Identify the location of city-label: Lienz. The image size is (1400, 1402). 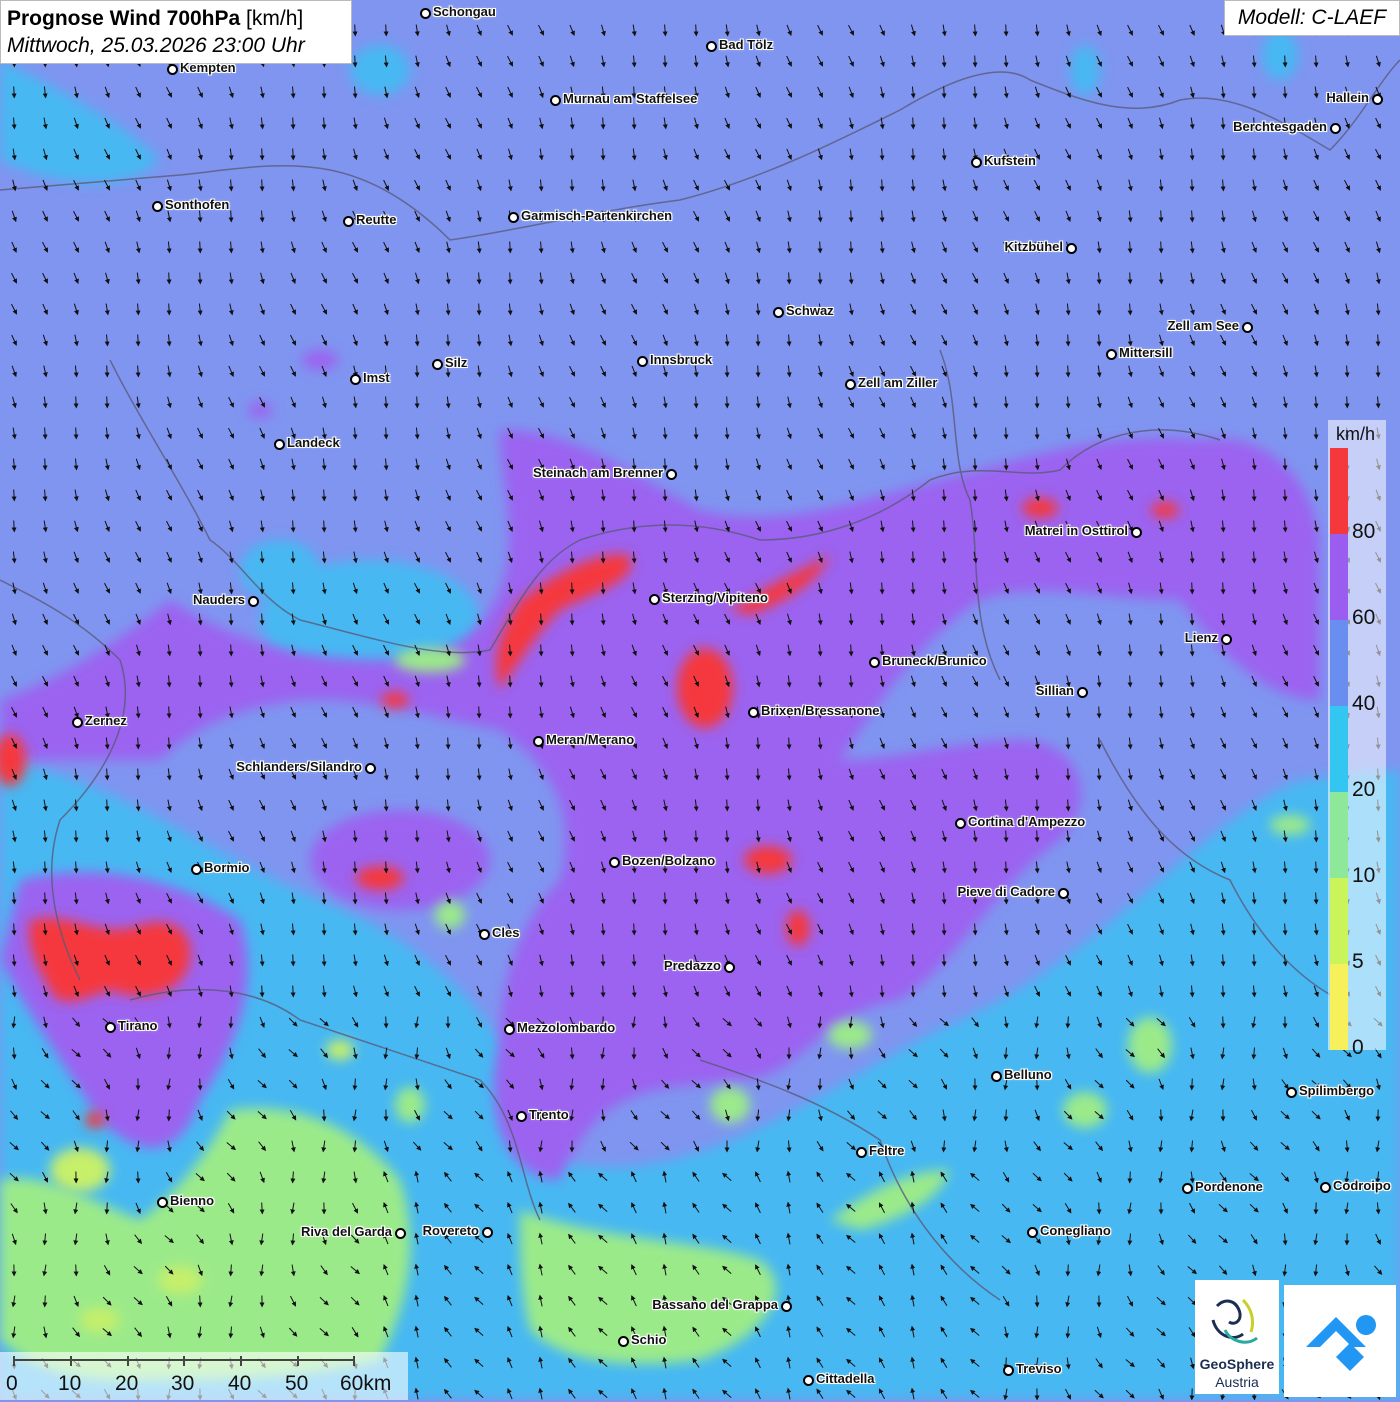
(1201, 637).